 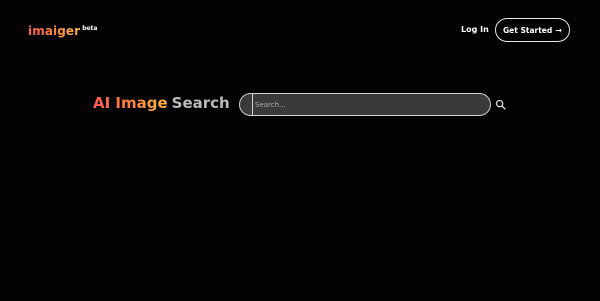 What do you see at coordinates (475, 29) in the screenshot?
I see `login-link: Log In` at bounding box center [475, 29].